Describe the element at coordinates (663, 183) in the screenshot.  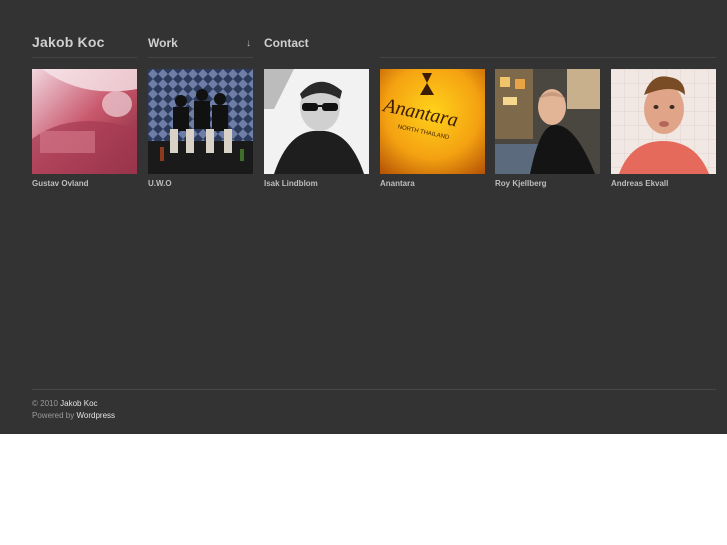
I see `portfolio-caption: Andreas Ekvall` at that location.